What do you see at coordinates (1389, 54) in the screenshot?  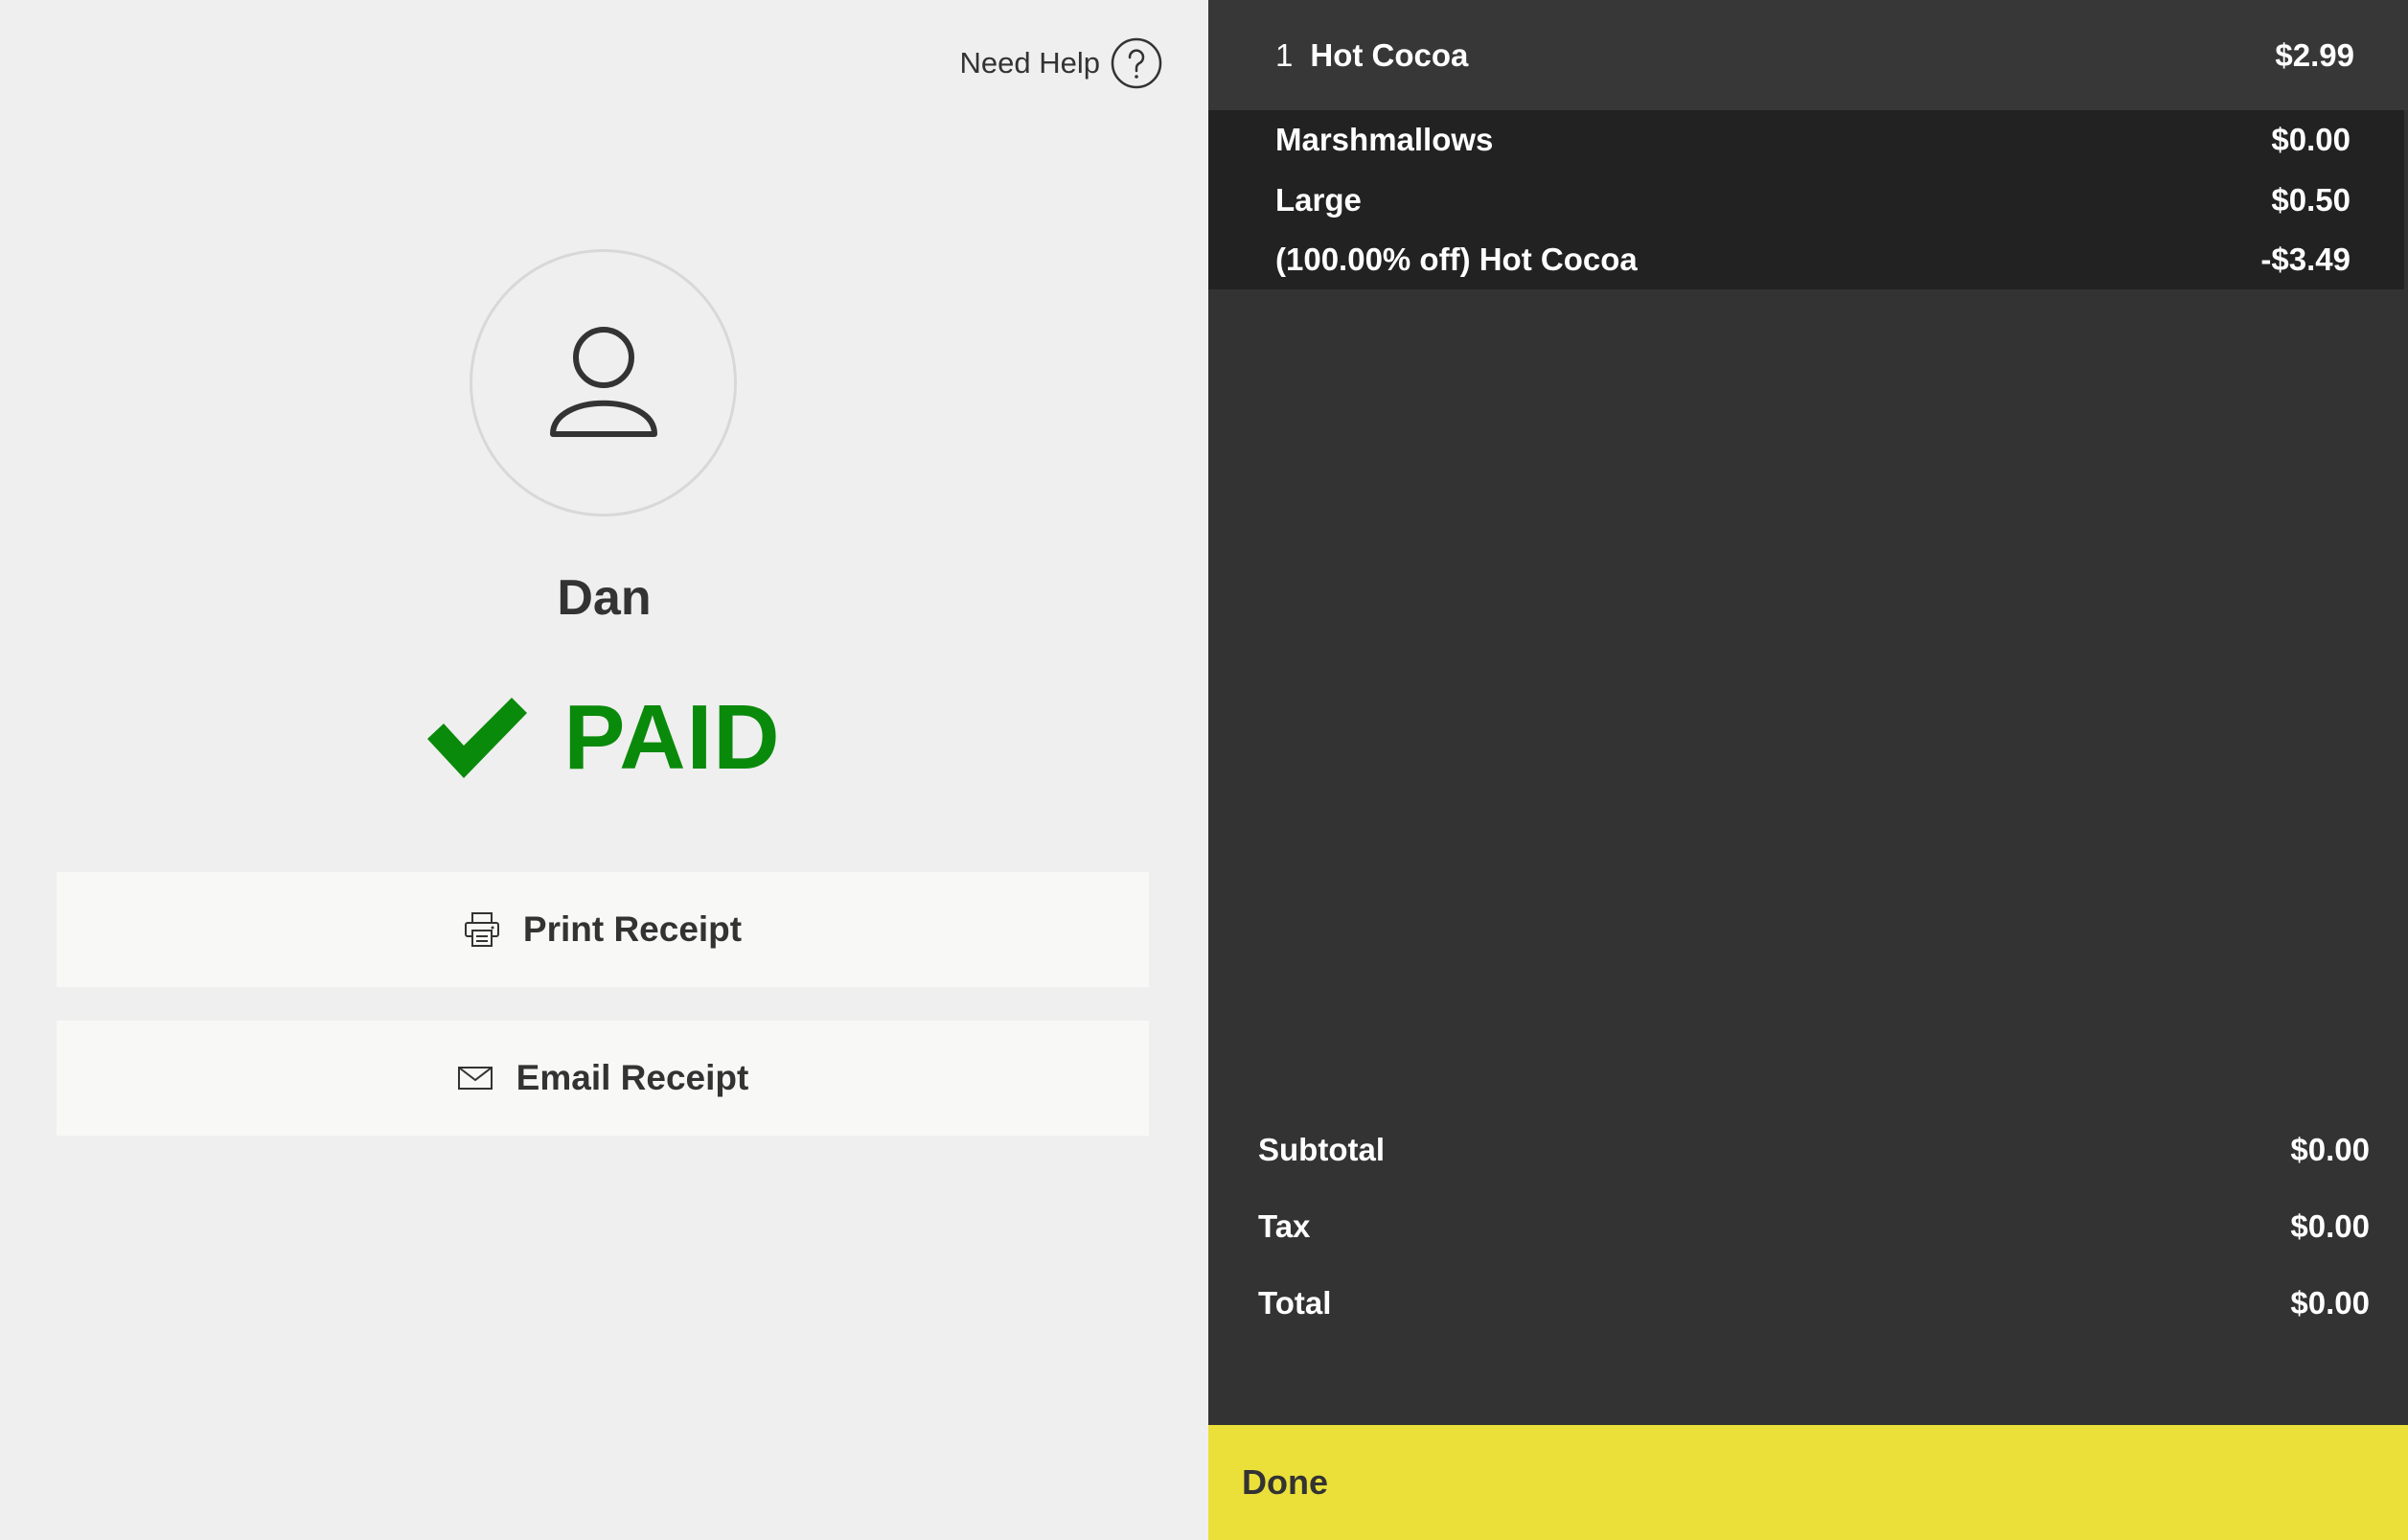 I see `item-name: Hot Cocoa` at bounding box center [1389, 54].